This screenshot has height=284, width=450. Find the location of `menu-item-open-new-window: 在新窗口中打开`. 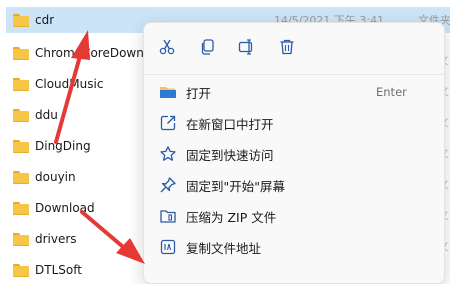

menu-item-open-new-window: 在新窗口中打开 is located at coordinates (294, 123).